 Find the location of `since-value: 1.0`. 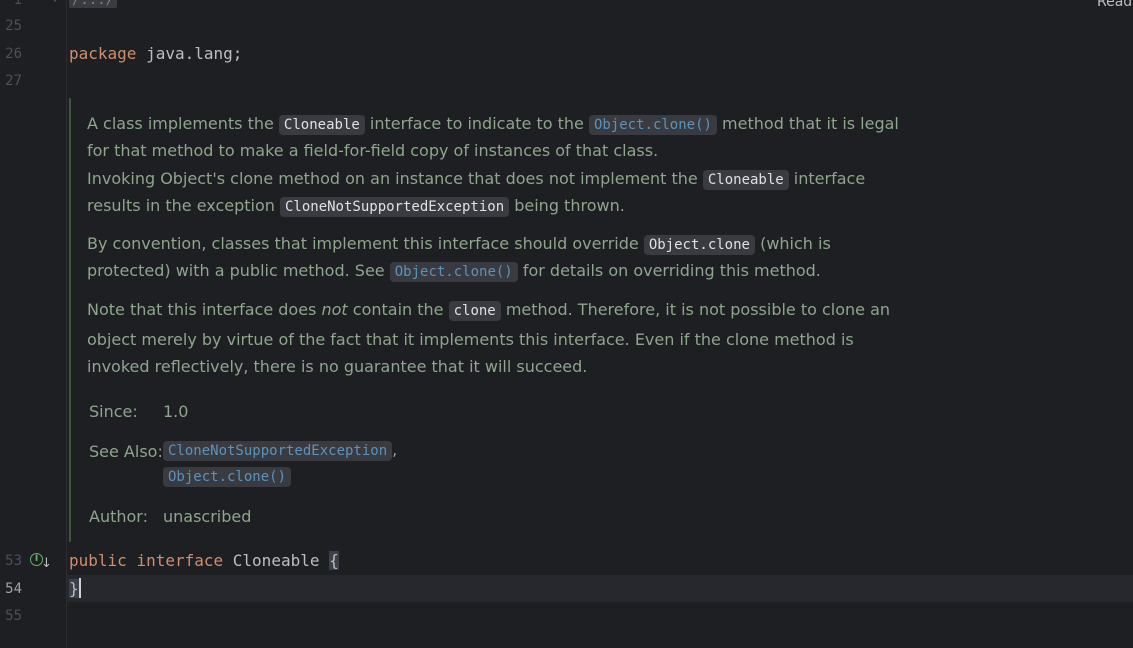

since-value: 1.0 is located at coordinates (176, 411).